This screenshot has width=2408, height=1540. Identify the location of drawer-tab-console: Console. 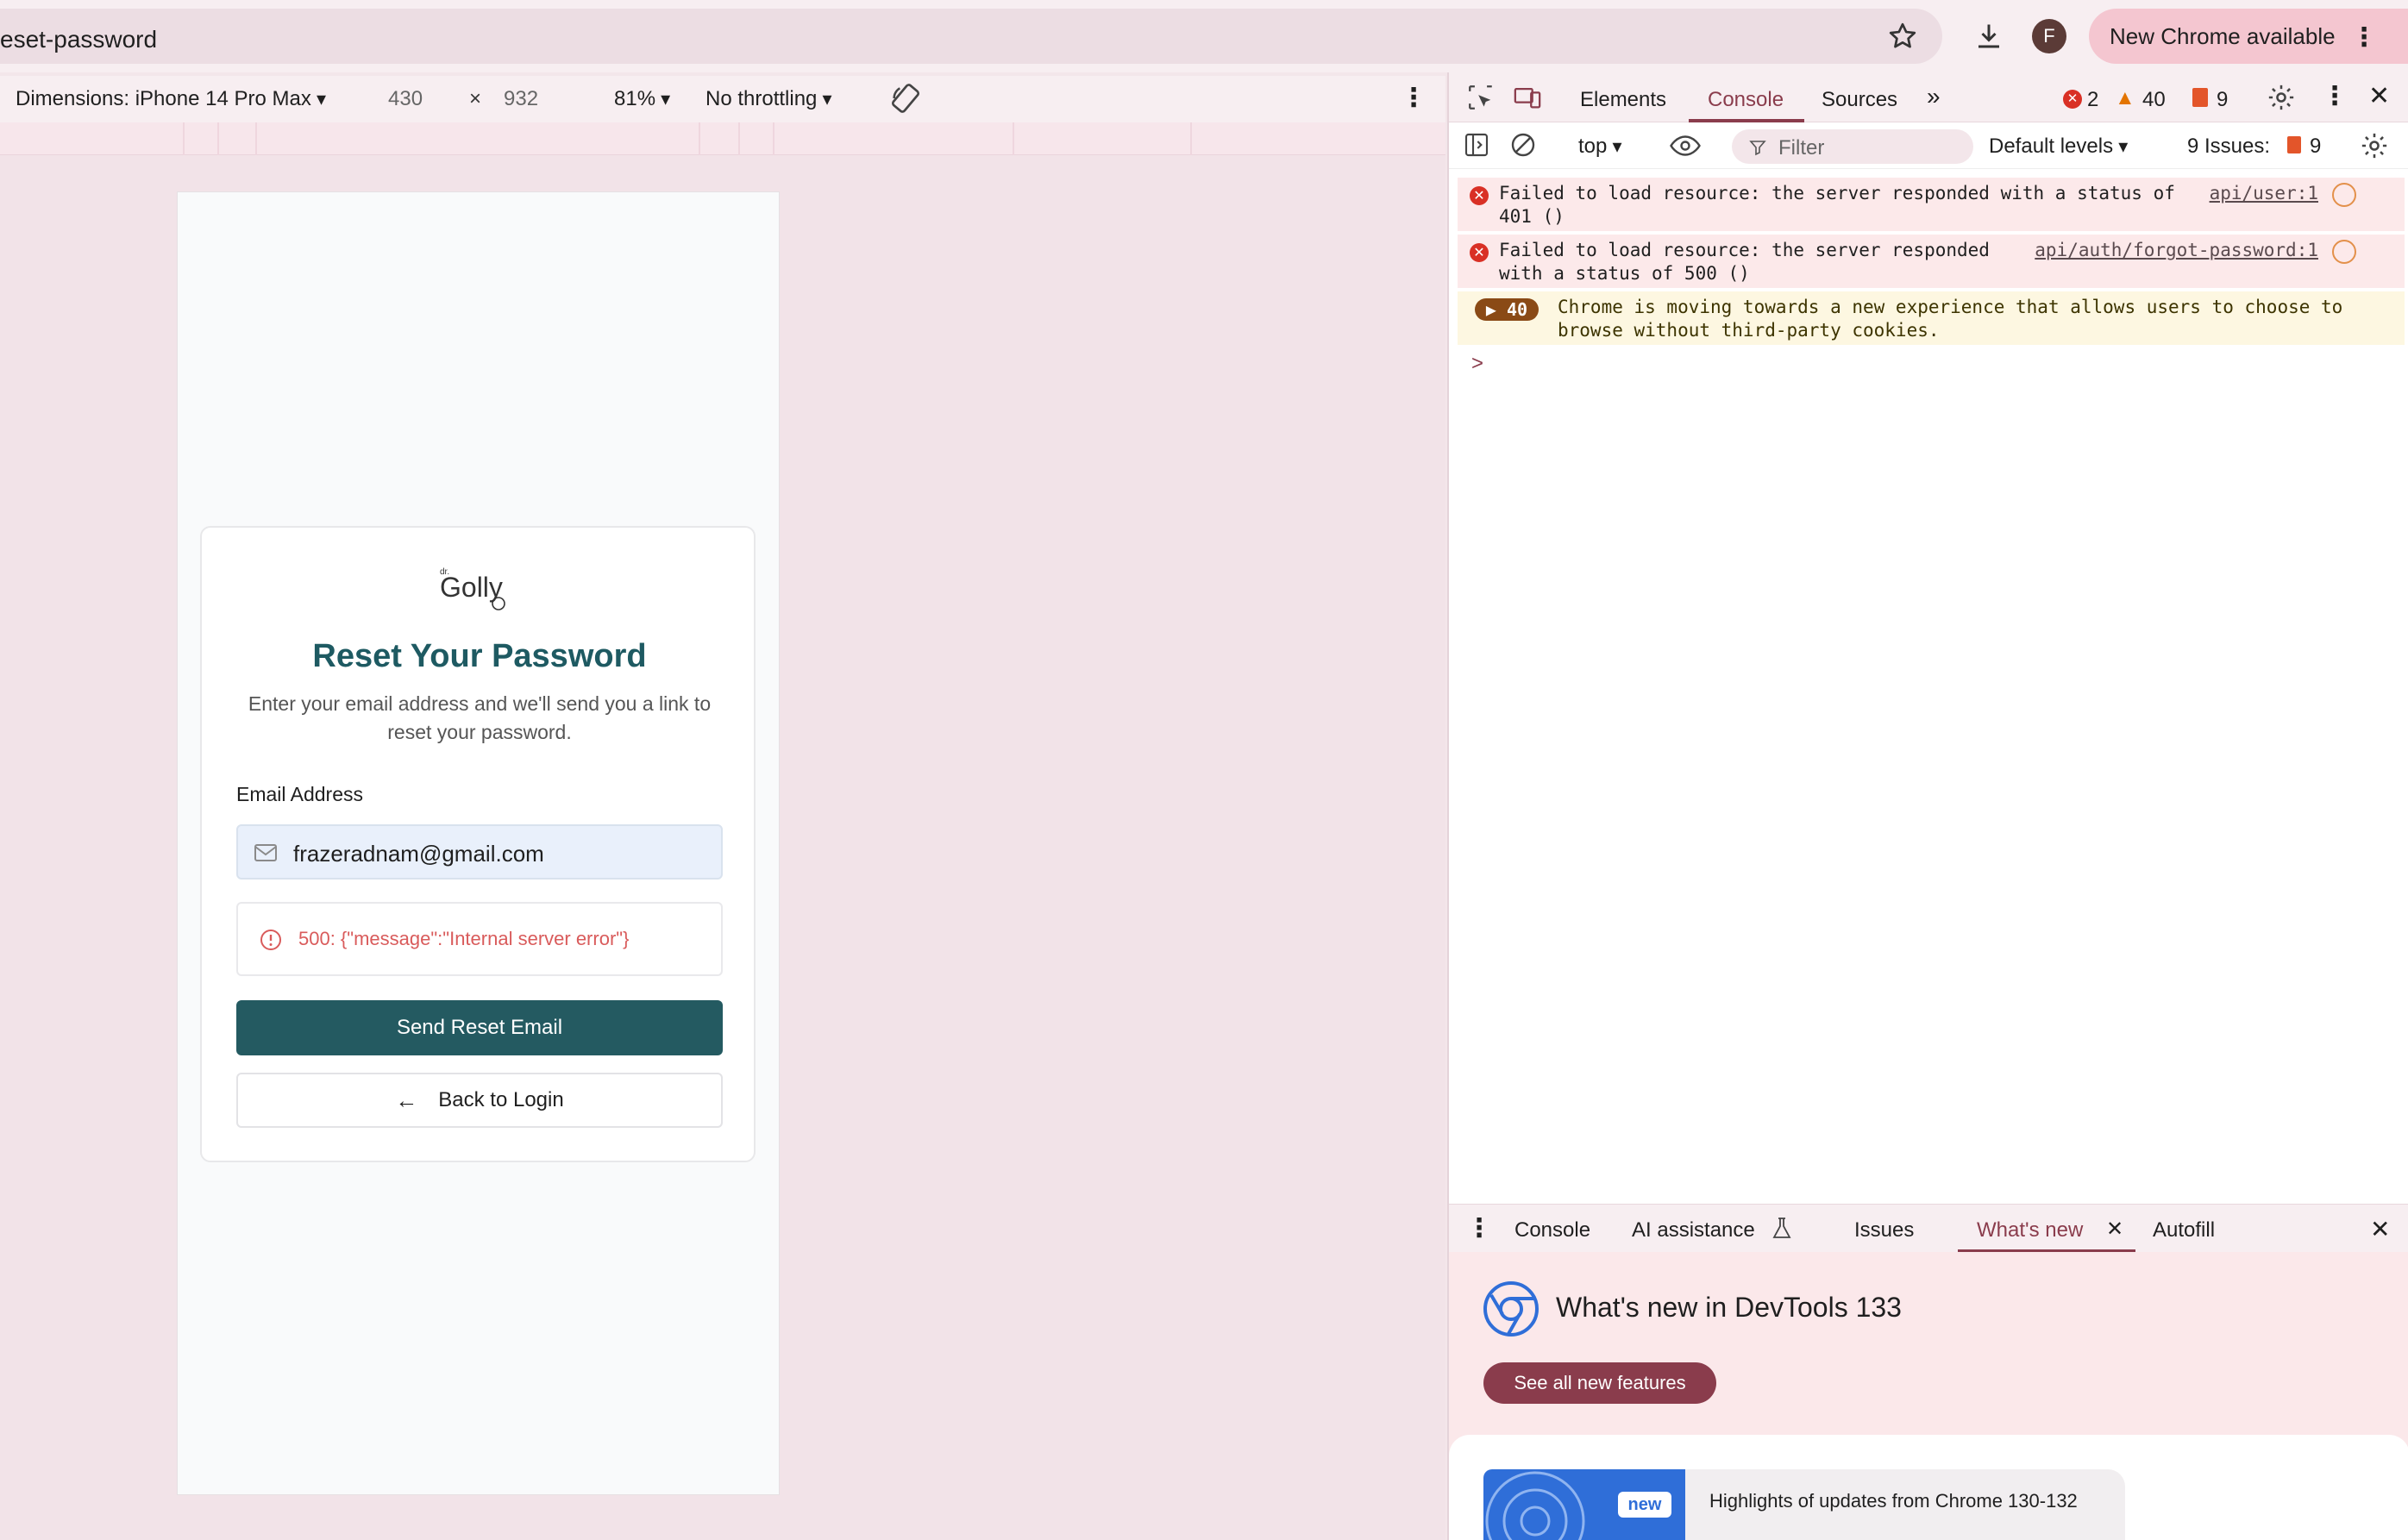
(1552, 1230).